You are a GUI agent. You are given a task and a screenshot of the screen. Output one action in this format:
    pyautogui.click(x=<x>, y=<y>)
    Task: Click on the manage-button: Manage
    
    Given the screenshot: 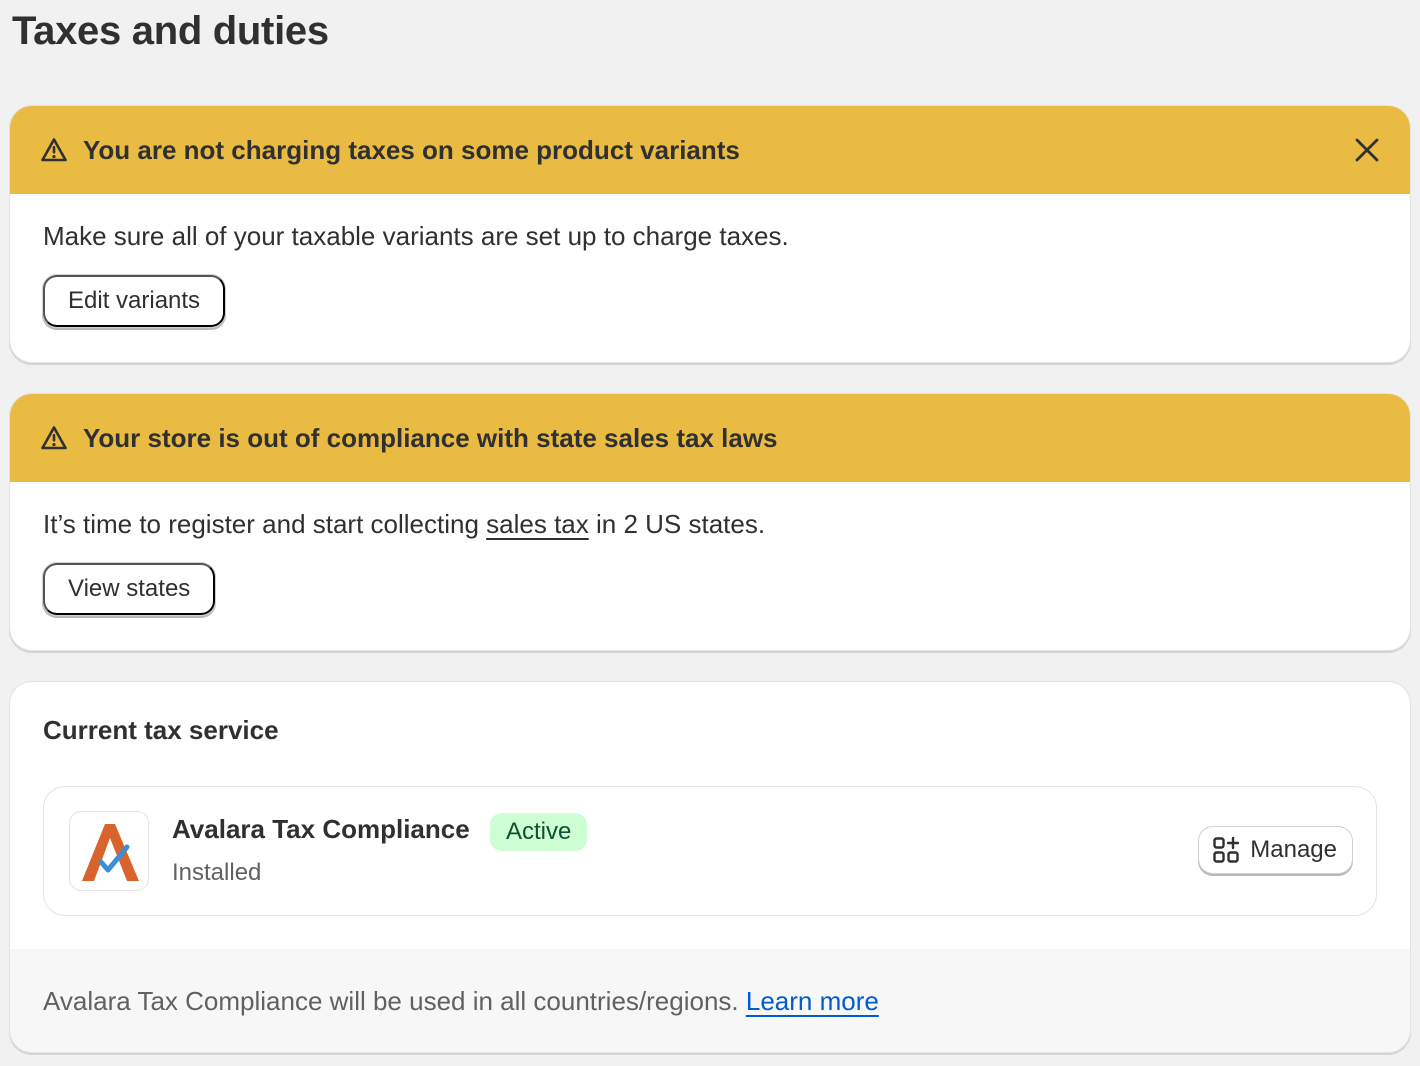 What is the action you would take?
    pyautogui.click(x=1275, y=850)
    